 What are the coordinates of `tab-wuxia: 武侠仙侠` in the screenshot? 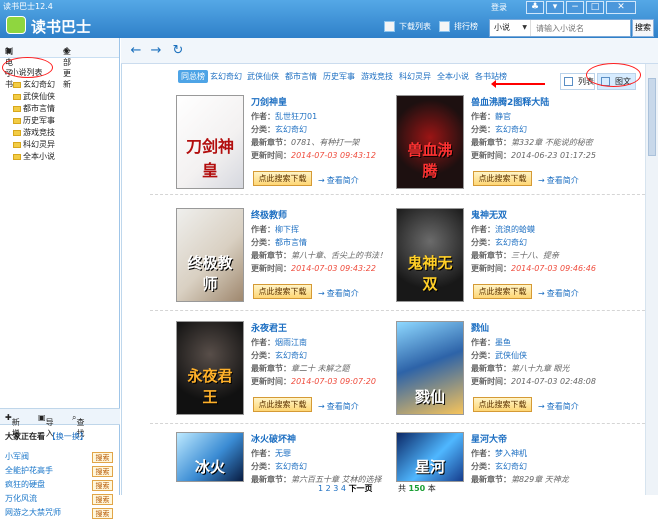 It's located at (263, 76).